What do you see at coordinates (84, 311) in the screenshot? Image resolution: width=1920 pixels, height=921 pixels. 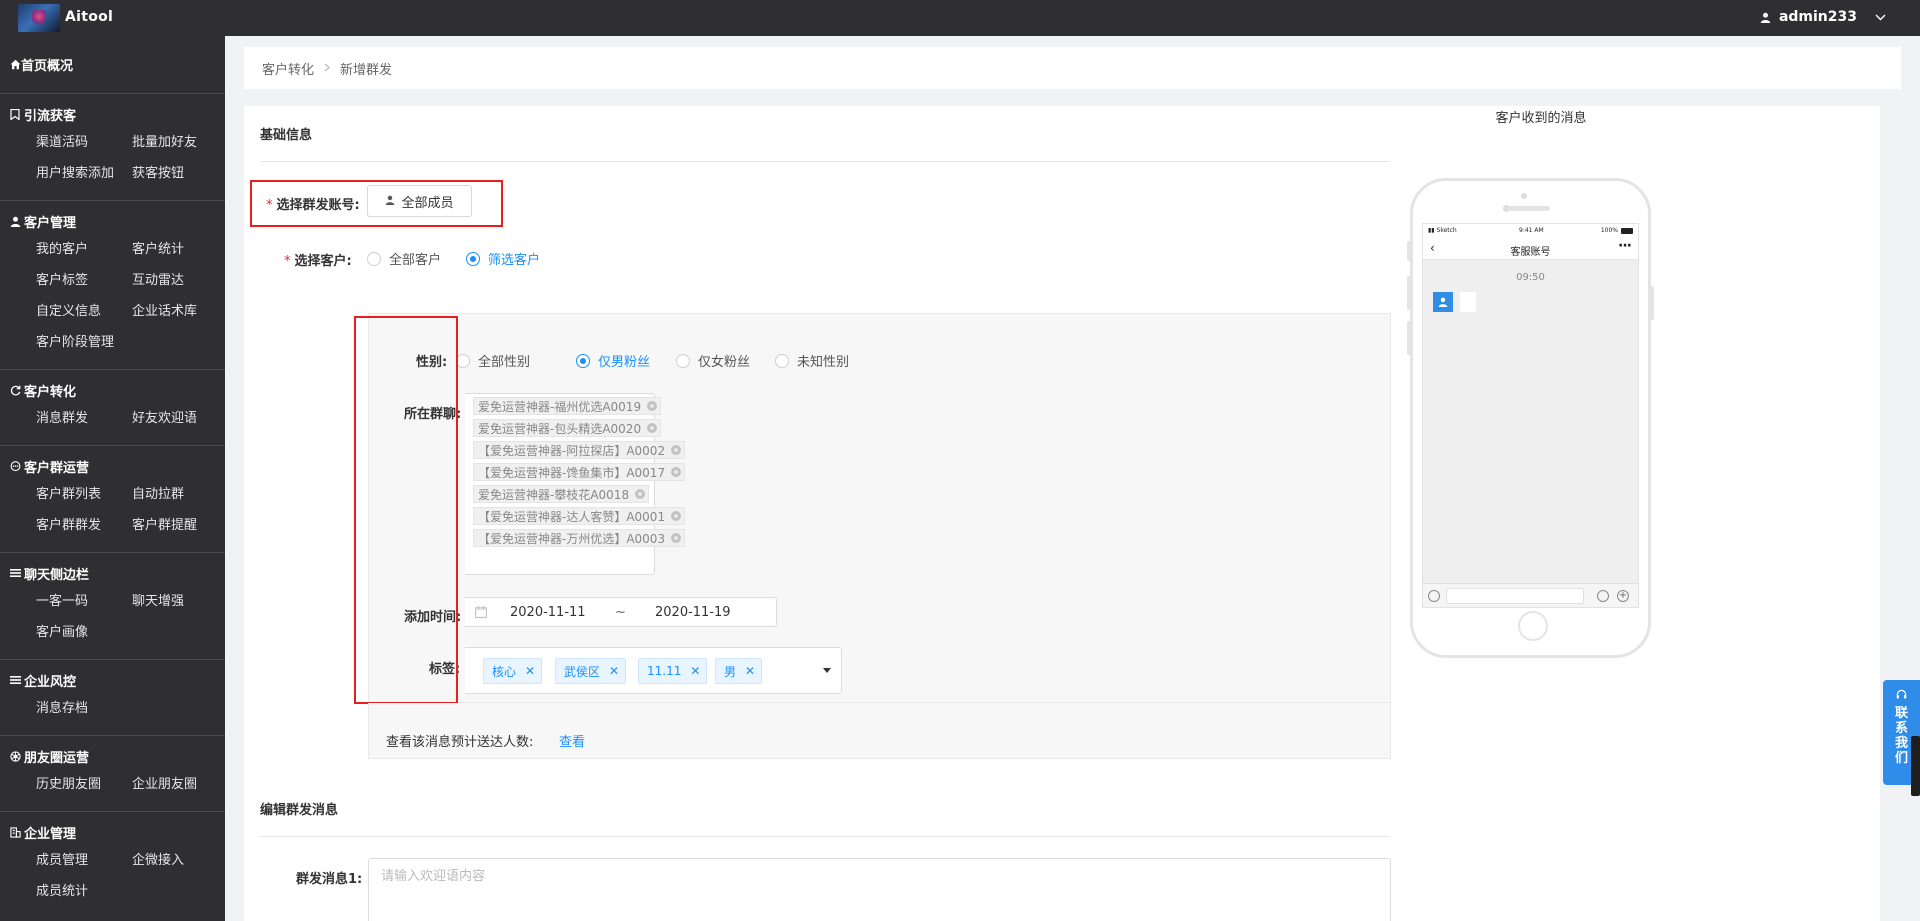 I see `sidebar-item-custom-info: 自定义信息` at bounding box center [84, 311].